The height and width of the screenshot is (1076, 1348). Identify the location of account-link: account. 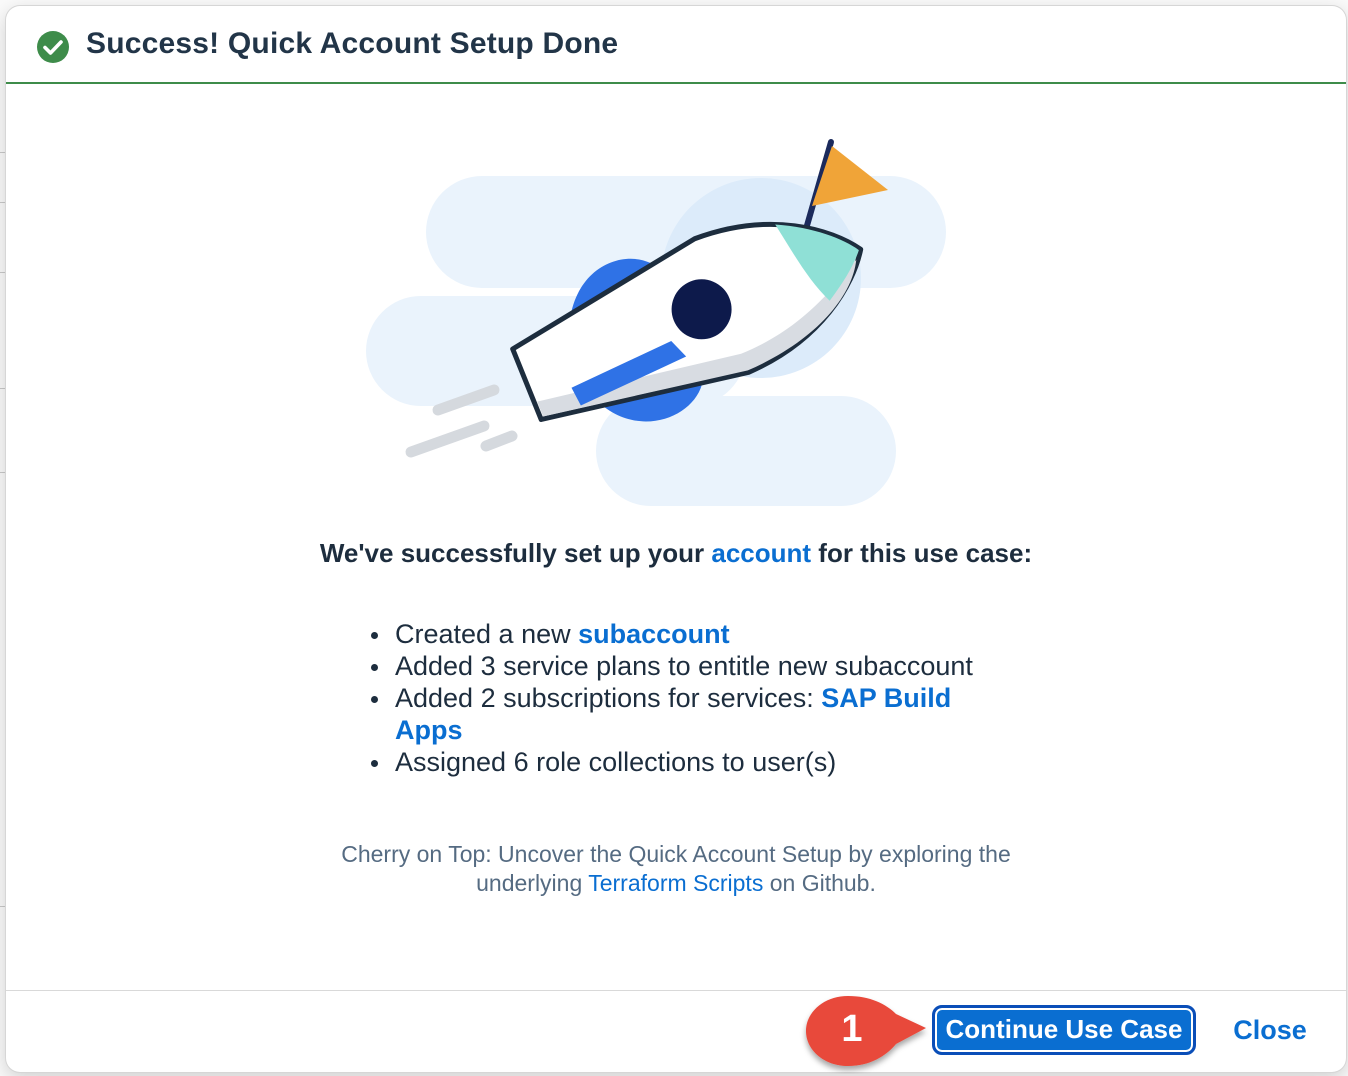
(761, 553).